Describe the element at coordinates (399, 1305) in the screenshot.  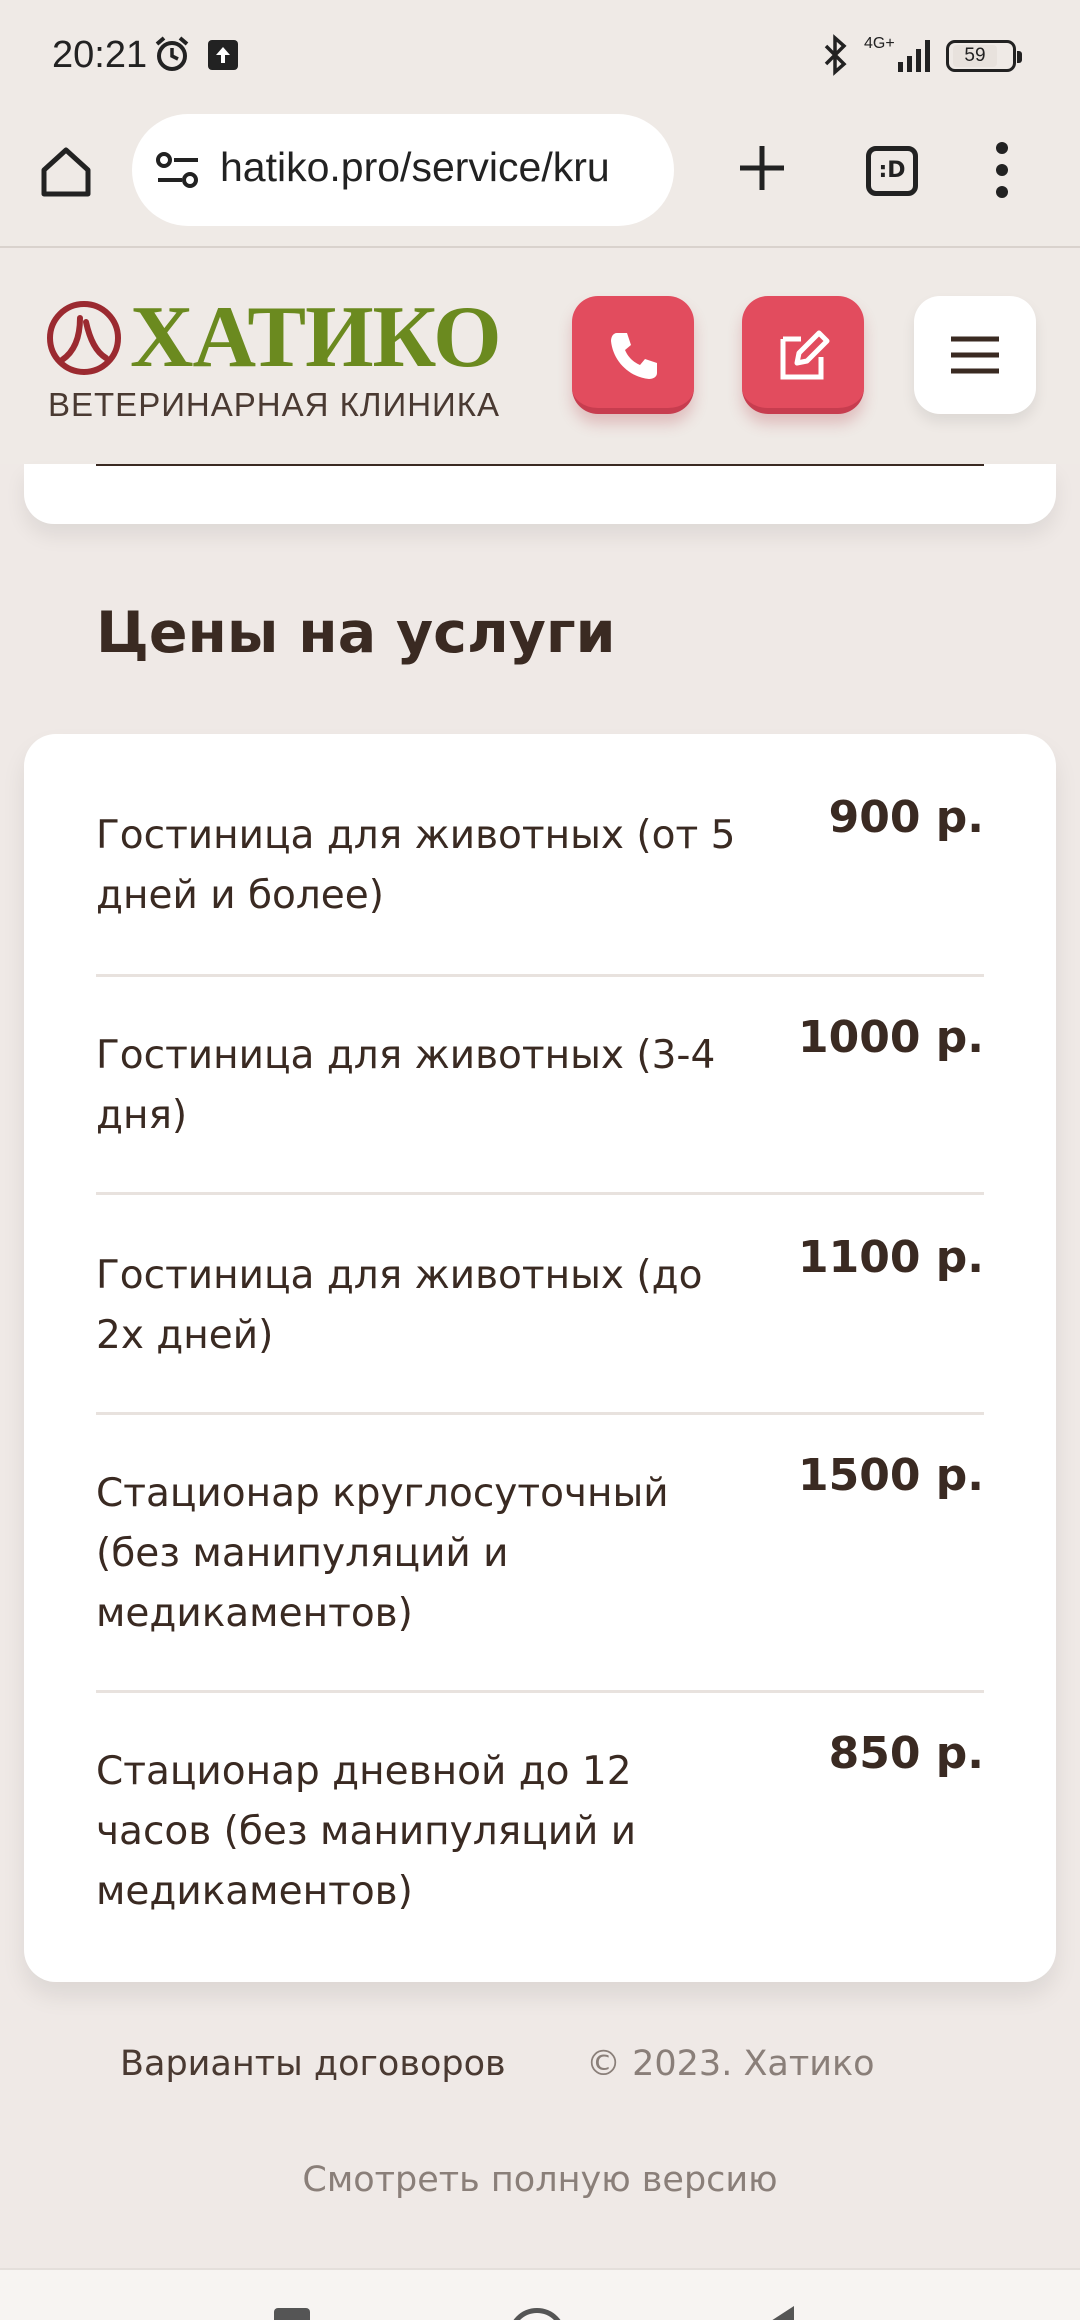
I see `service-name: Гостиница для животных (до 2х дней)` at that location.